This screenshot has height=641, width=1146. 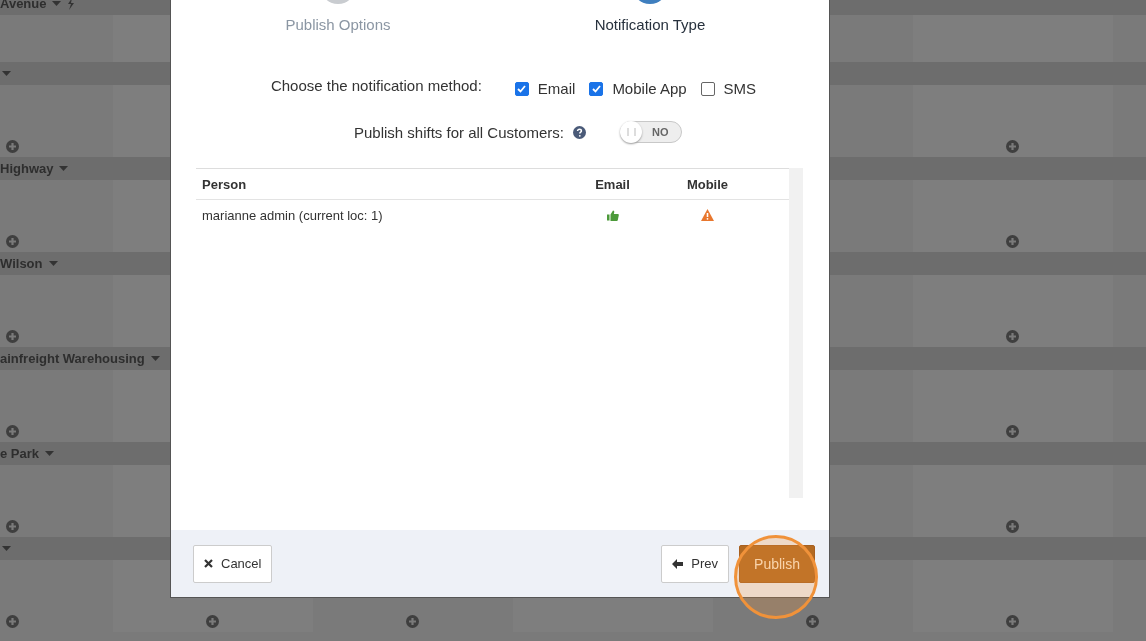 What do you see at coordinates (796, 333) in the screenshot?
I see `scrollbar-track` at bounding box center [796, 333].